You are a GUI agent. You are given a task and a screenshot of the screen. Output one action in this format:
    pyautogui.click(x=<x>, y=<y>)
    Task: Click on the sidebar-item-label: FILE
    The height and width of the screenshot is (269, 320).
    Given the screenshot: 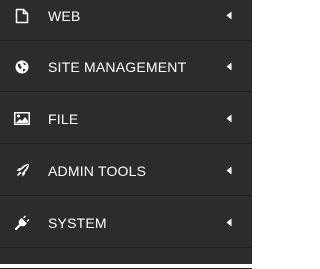 What is the action you would take?
    pyautogui.click(x=63, y=118)
    